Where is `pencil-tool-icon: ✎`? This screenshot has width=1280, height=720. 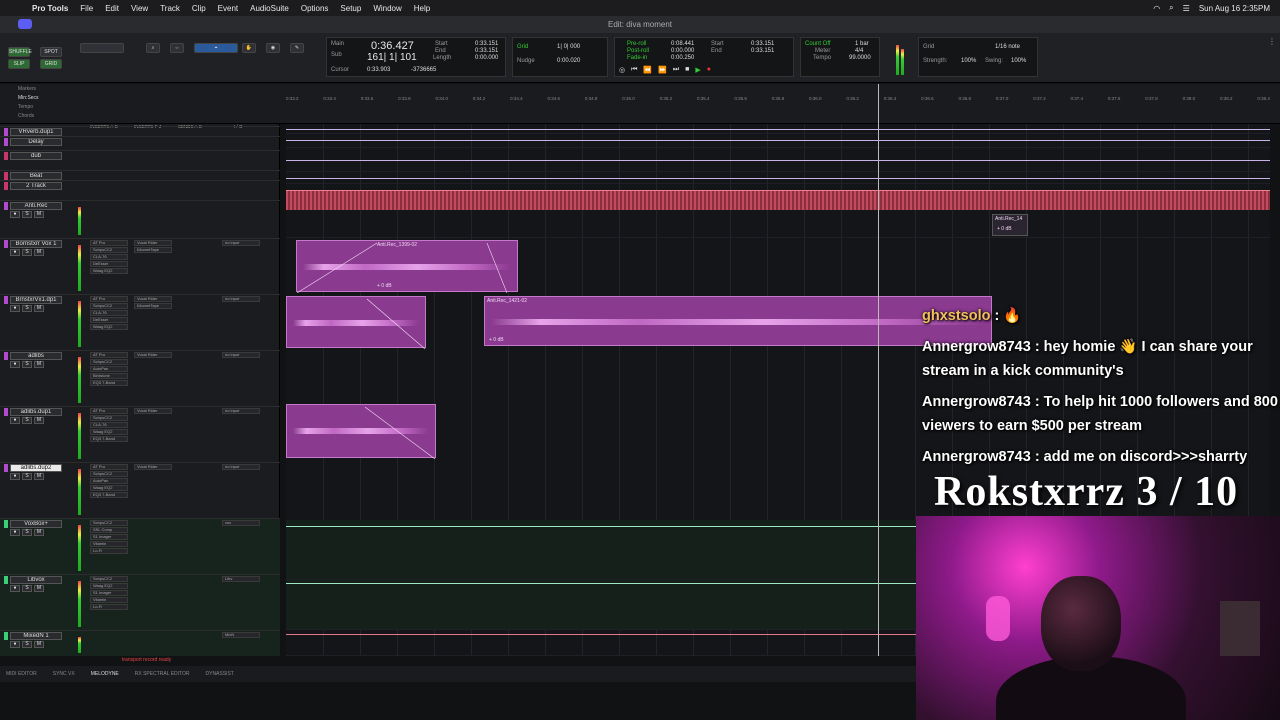 pencil-tool-icon: ✎ is located at coordinates (297, 48).